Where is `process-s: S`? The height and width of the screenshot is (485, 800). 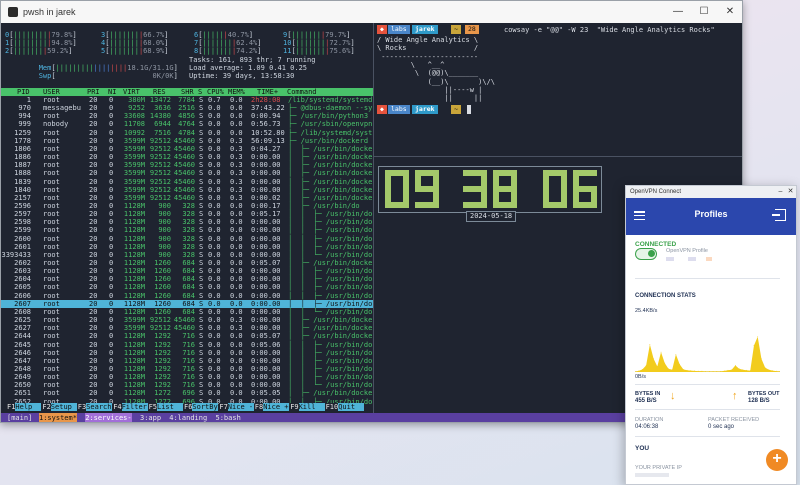 process-s: S is located at coordinates (201, 328).